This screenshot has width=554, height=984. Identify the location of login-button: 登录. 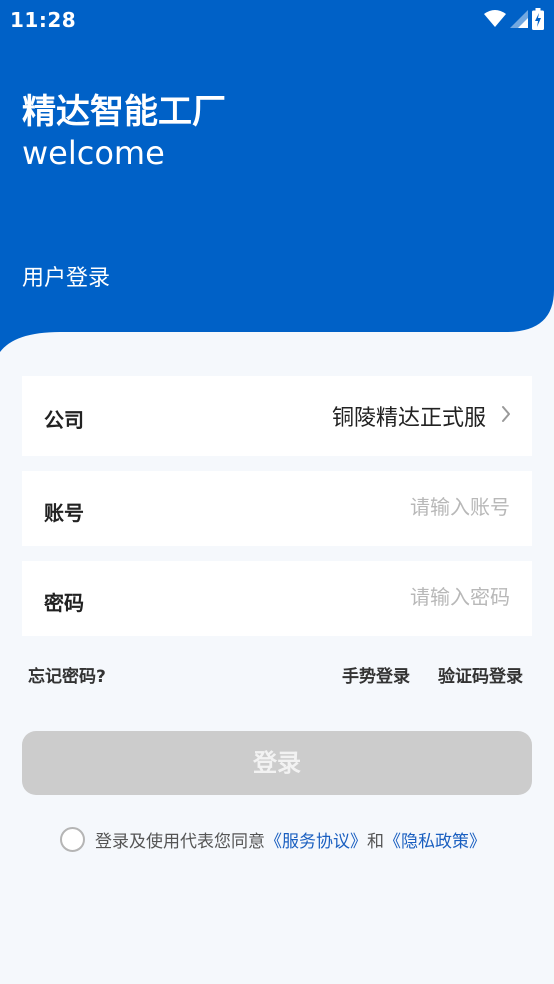
(277, 763).